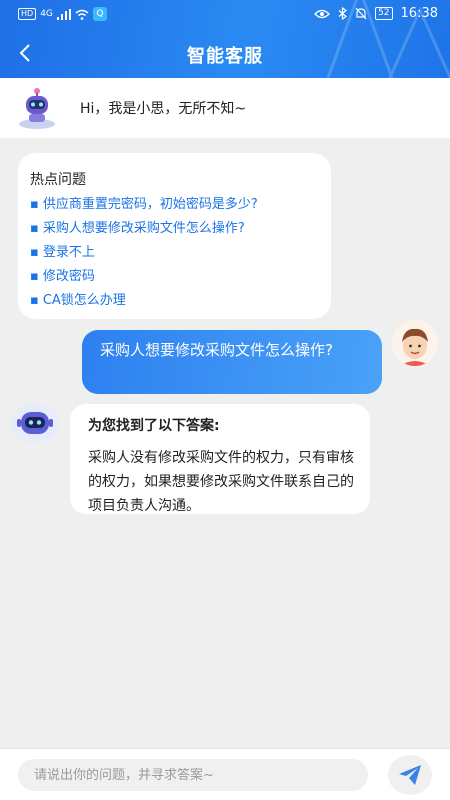 This screenshot has height=800, width=450. What do you see at coordinates (225, 56) in the screenshot?
I see `page-title: 智能客服` at bounding box center [225, 56].